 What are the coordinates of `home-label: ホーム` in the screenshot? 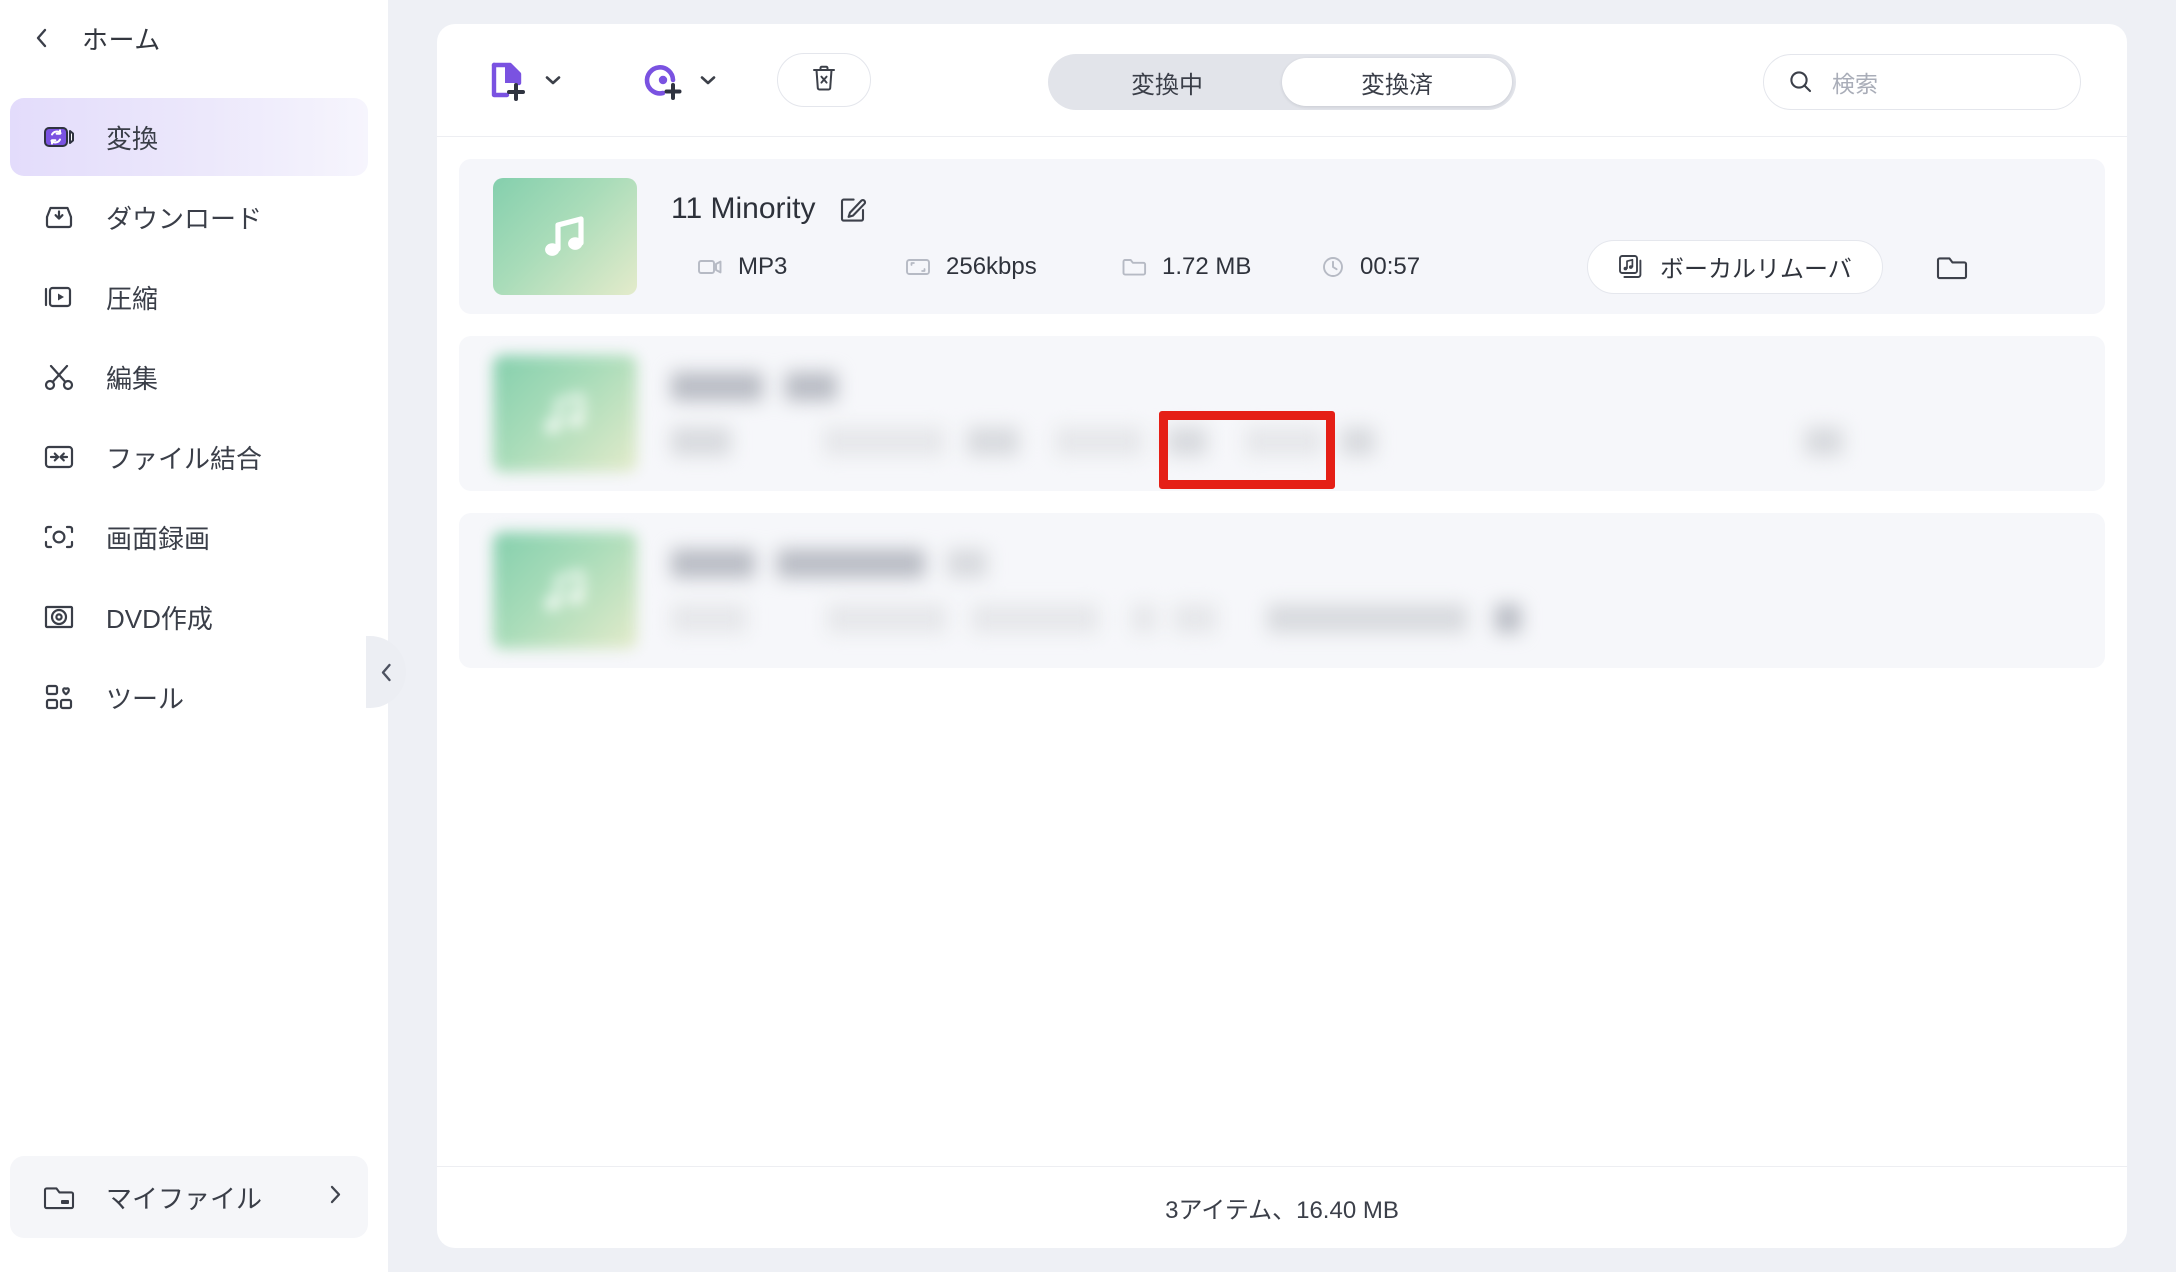 It's located at (121, 38).